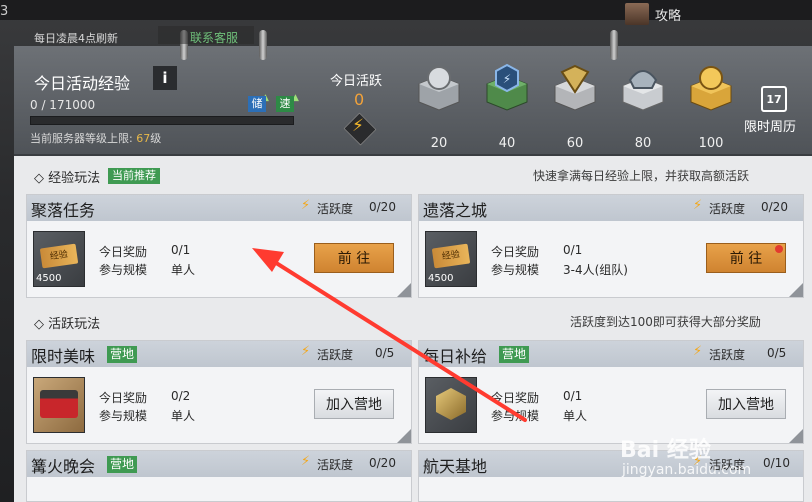  What do you see at coordinates (82, 83) in the screenshot?
I see `page-title: 今日活动经验` at bounding box center [82, 83].